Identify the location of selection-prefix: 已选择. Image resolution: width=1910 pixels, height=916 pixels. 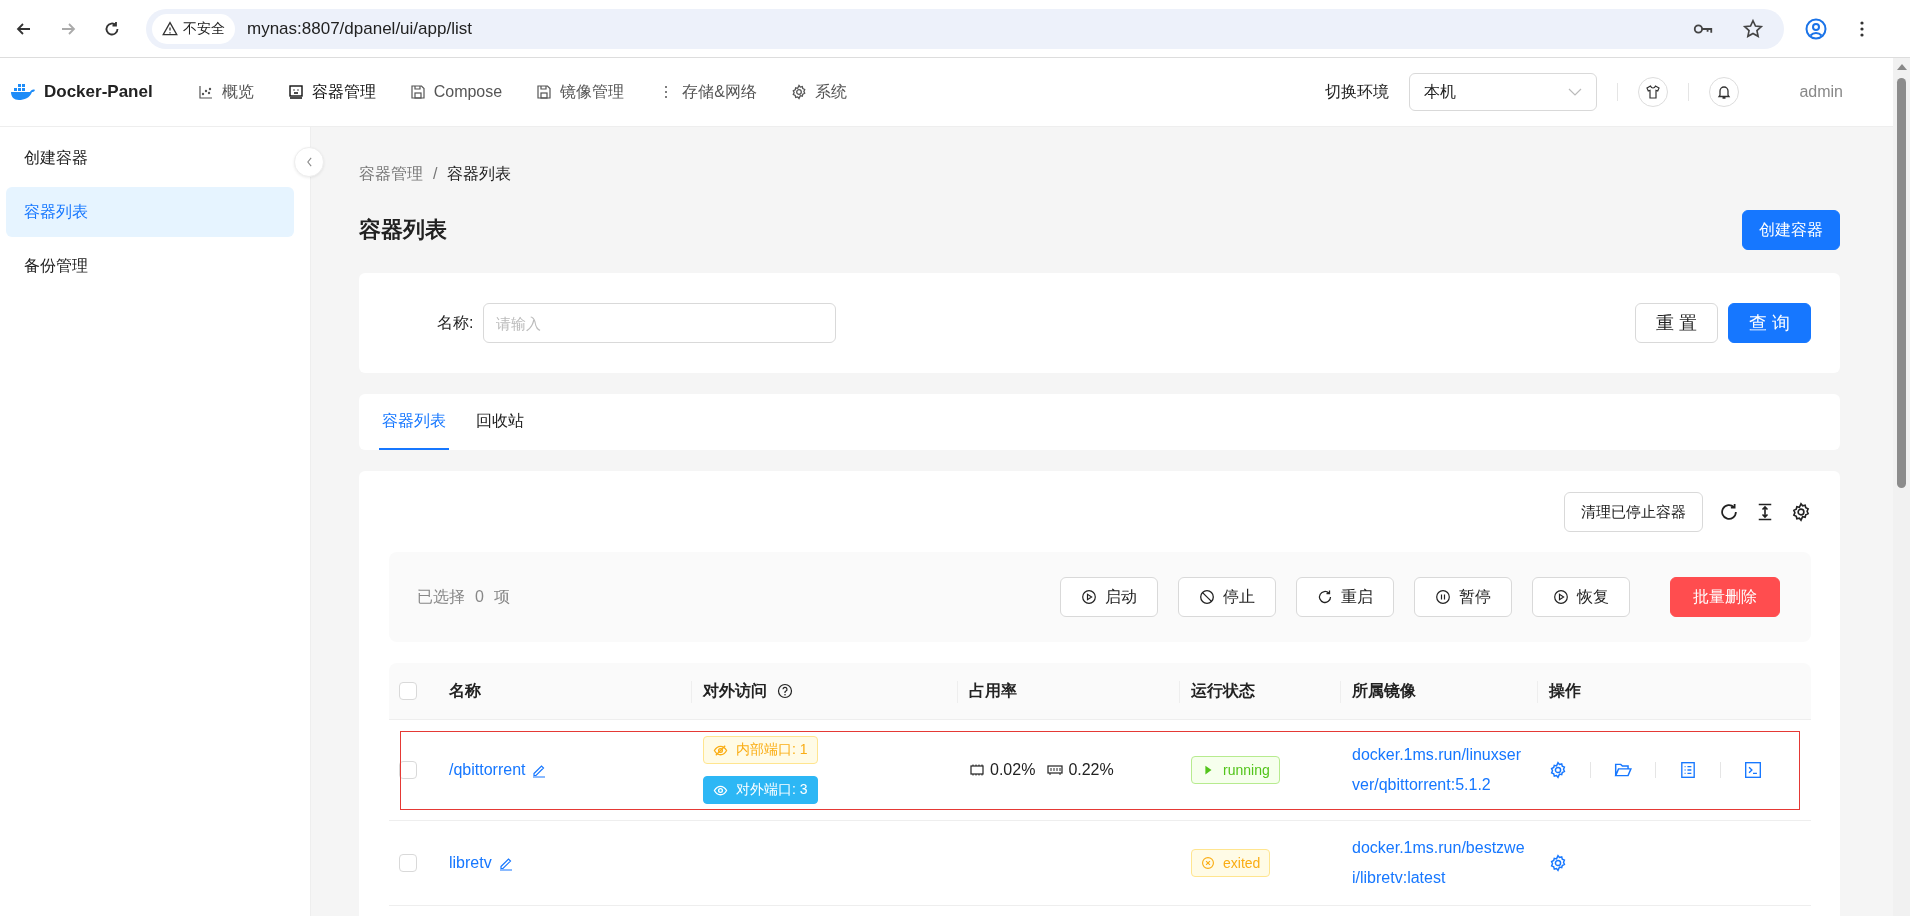
(441, 596).